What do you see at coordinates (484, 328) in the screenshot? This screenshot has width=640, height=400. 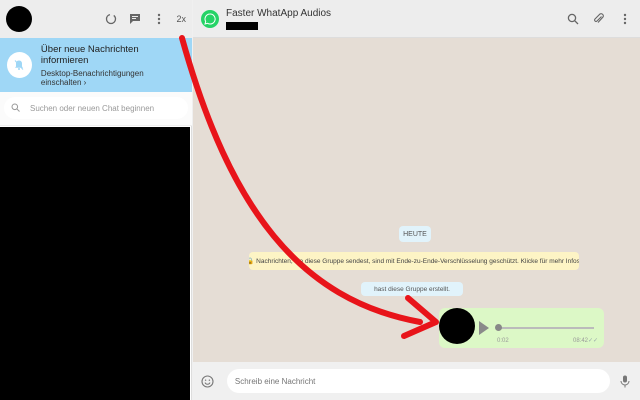 I see `play-icon` at bounding box center [484, 328].